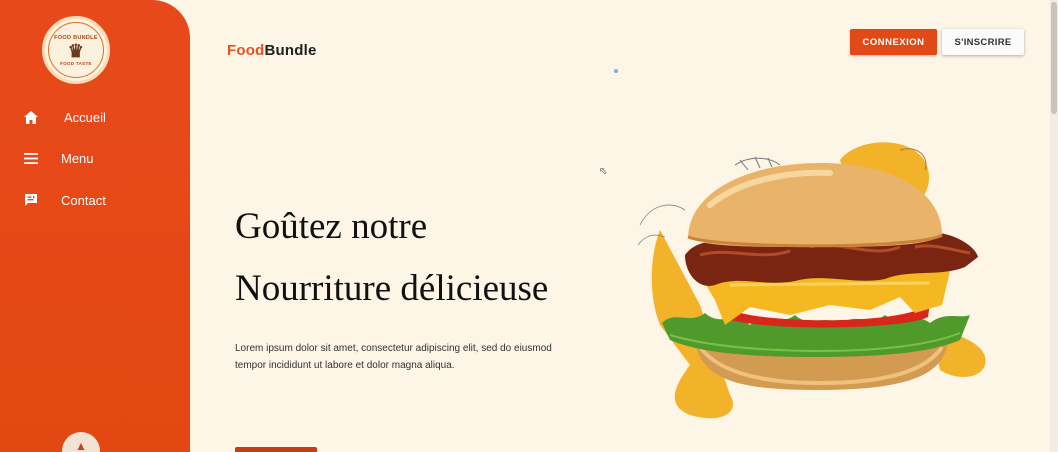  What do you see at coordinates (58, 158) in the screenshot?
I see `sidebar-item-menu: Menu` at bounding box center [58, 158].